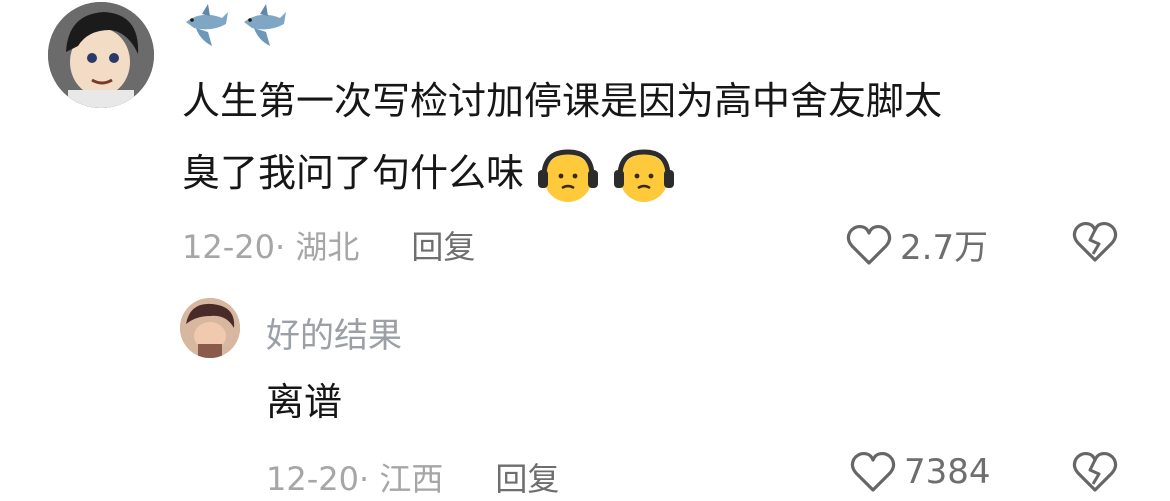 Image resolution: width=1170 pixels, height=501 pixels. I want to click on reply-like-button: 7384, so click(920, 472).